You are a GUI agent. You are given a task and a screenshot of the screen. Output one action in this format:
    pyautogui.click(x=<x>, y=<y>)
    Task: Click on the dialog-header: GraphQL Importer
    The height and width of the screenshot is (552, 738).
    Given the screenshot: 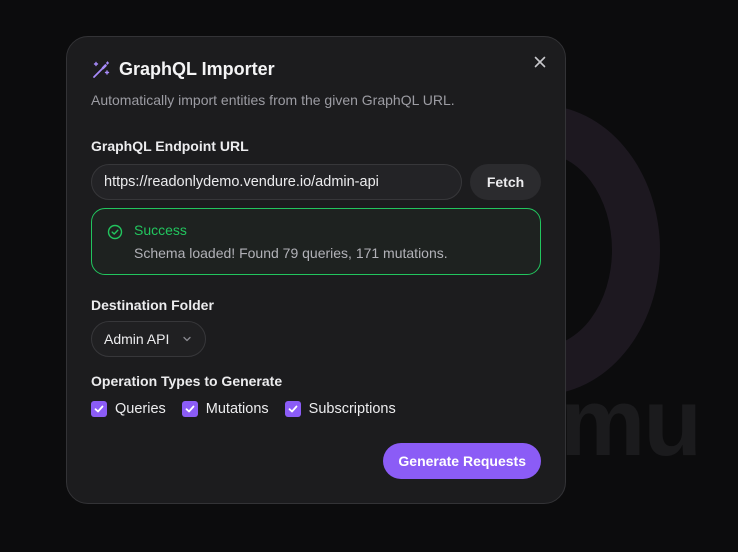 What is the action you would take?
    pyautogui.click(x=316, y=69)
    